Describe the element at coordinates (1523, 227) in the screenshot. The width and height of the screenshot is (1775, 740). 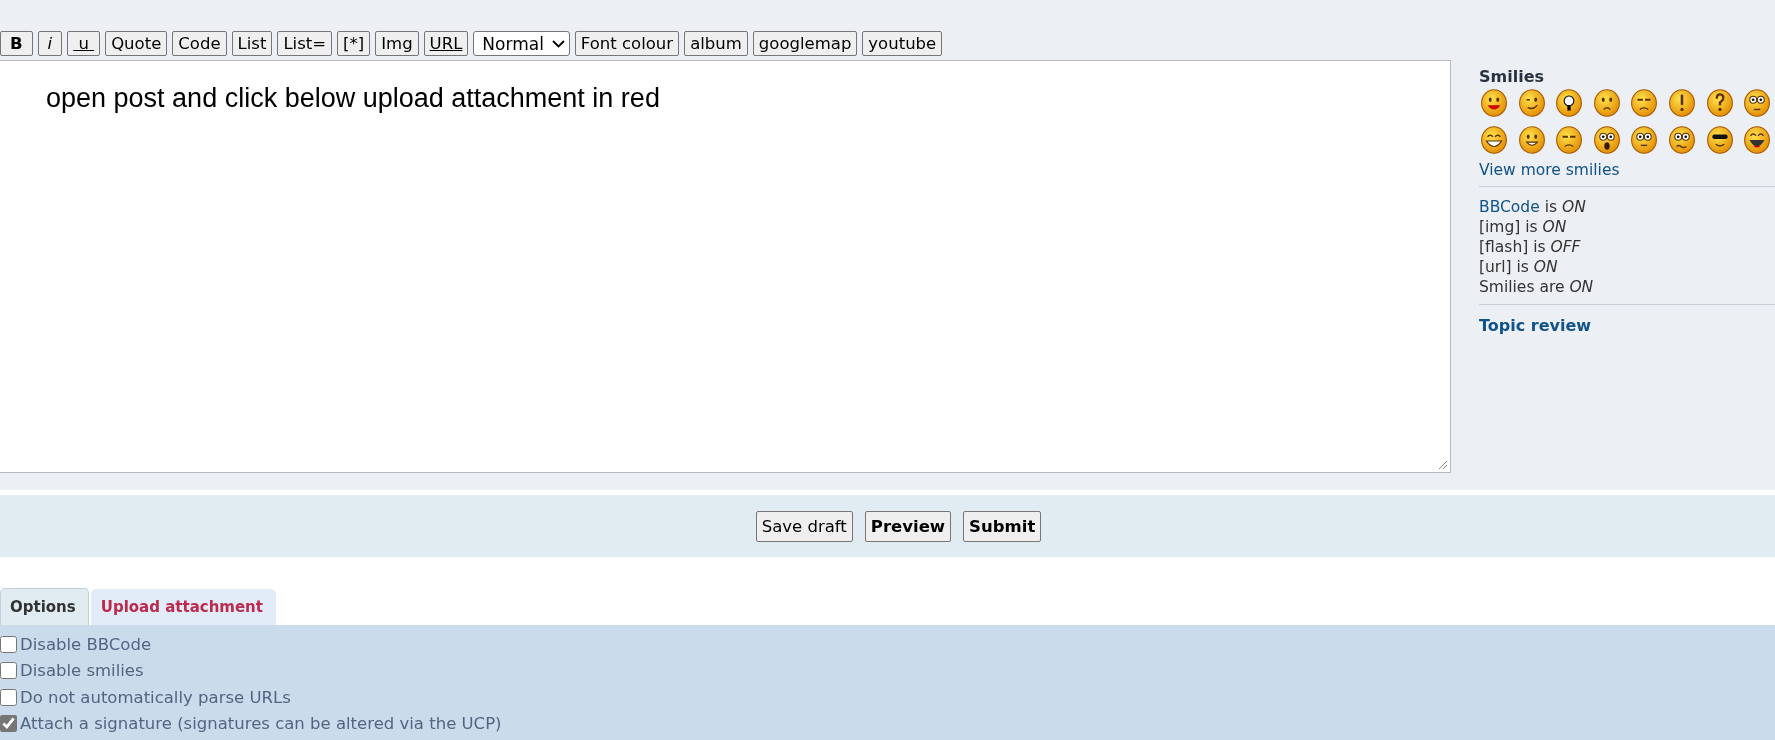
I see `status-line: [img] is ON` at that location.